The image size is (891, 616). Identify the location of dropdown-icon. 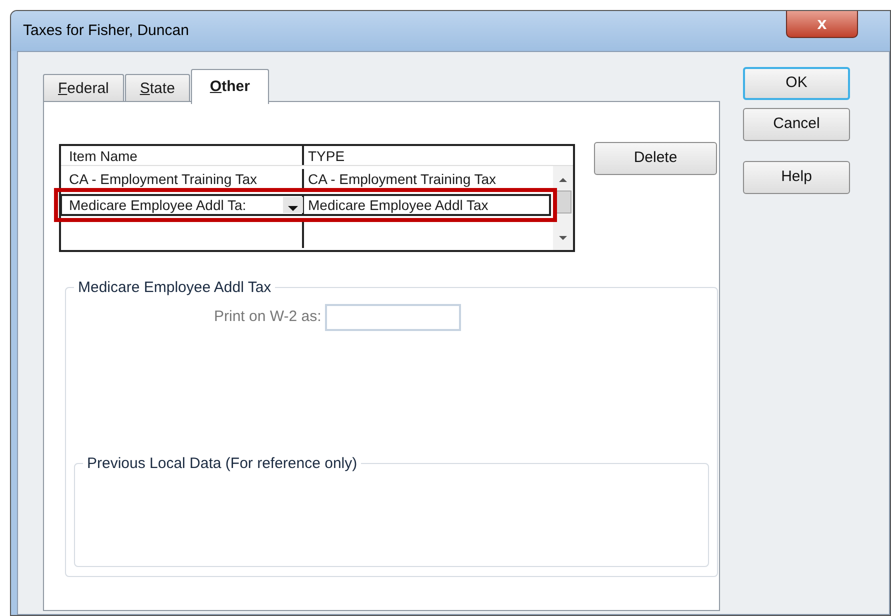
(293, 205).